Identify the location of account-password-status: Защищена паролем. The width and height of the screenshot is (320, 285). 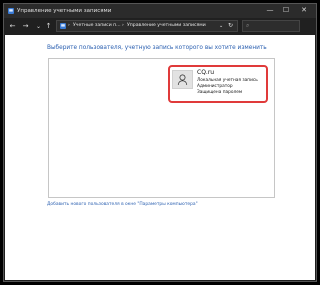
(220, 92).